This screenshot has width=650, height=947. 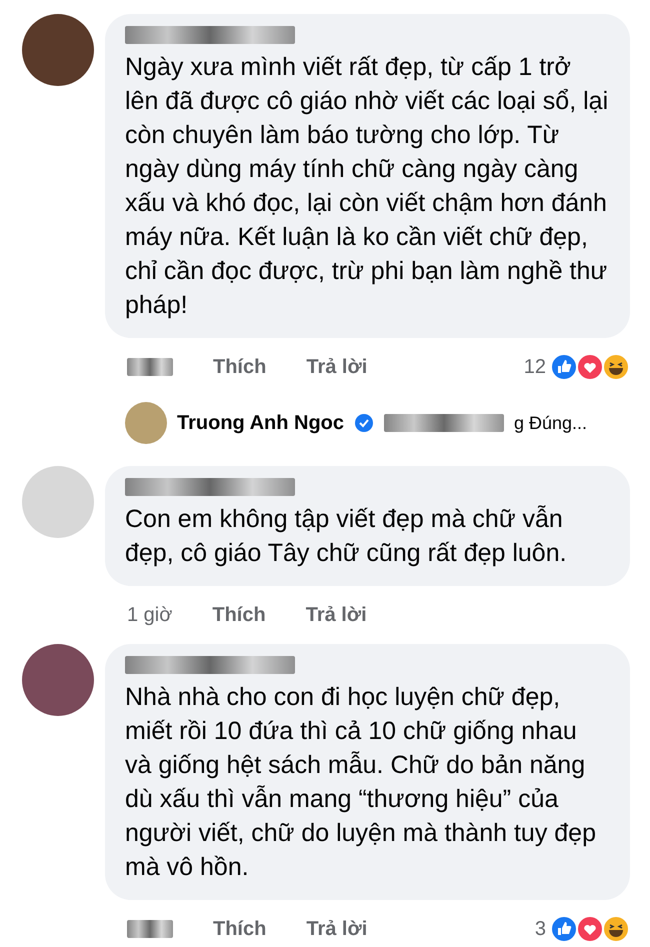 I want to click on comment-text: Con em không tập viết đẹp mà chữ vẫn đẹp, cô giáo Tây chữ cũng rất đẹp luôn., so click(x=346, y=536).